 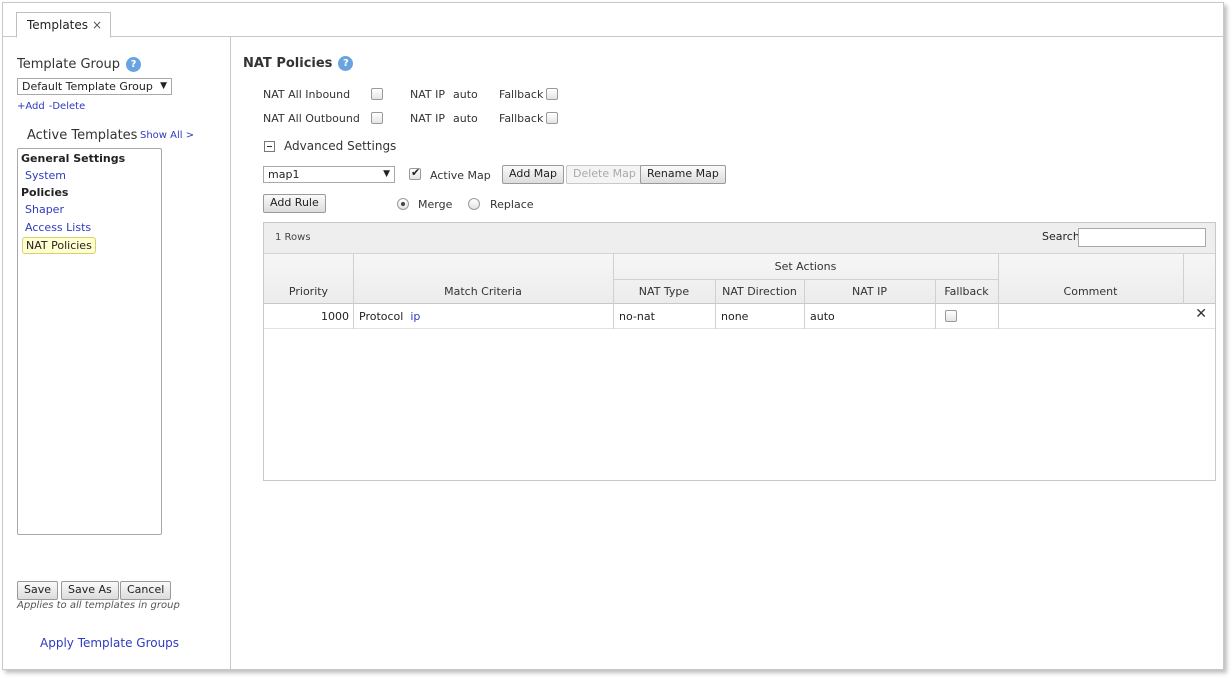 I want to click on show-all-link: Show All >, so click(x=167, y=135).